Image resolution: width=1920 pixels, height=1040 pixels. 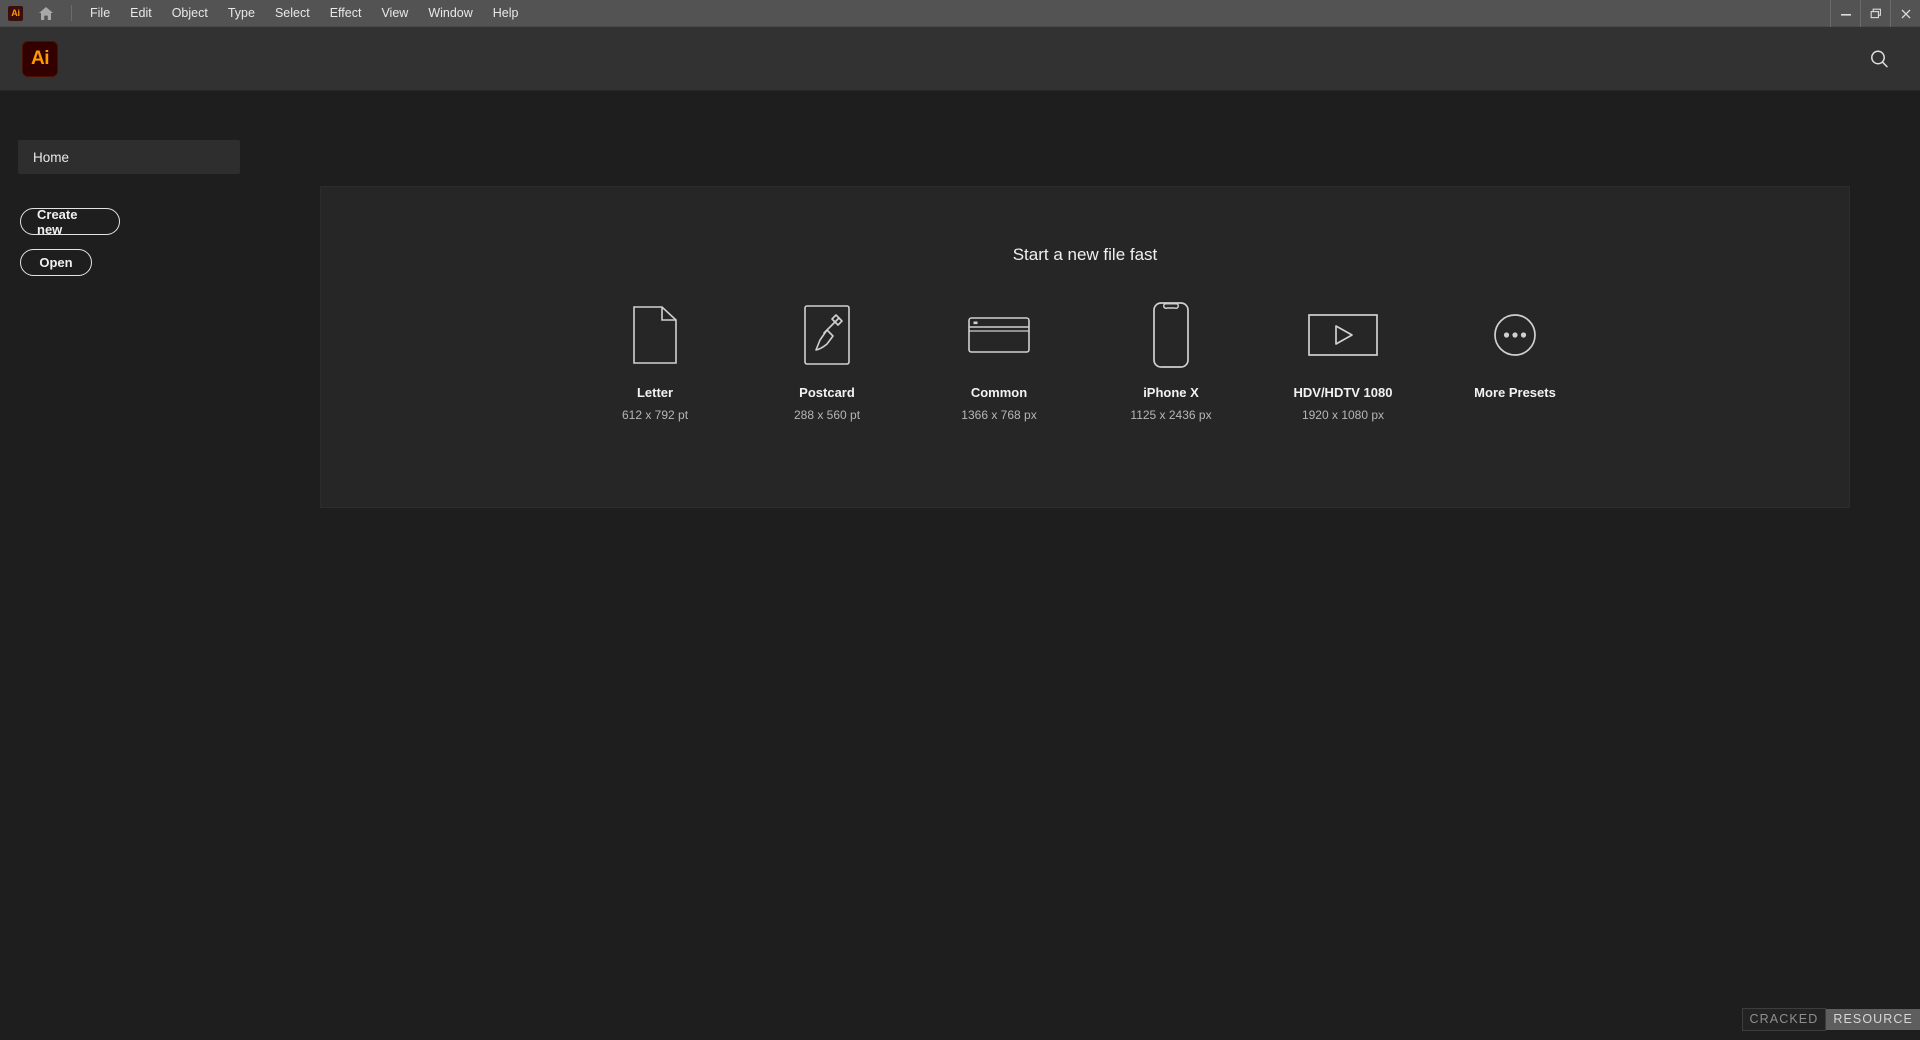 I want to click on menu-divider, so click(x=71, y=13).